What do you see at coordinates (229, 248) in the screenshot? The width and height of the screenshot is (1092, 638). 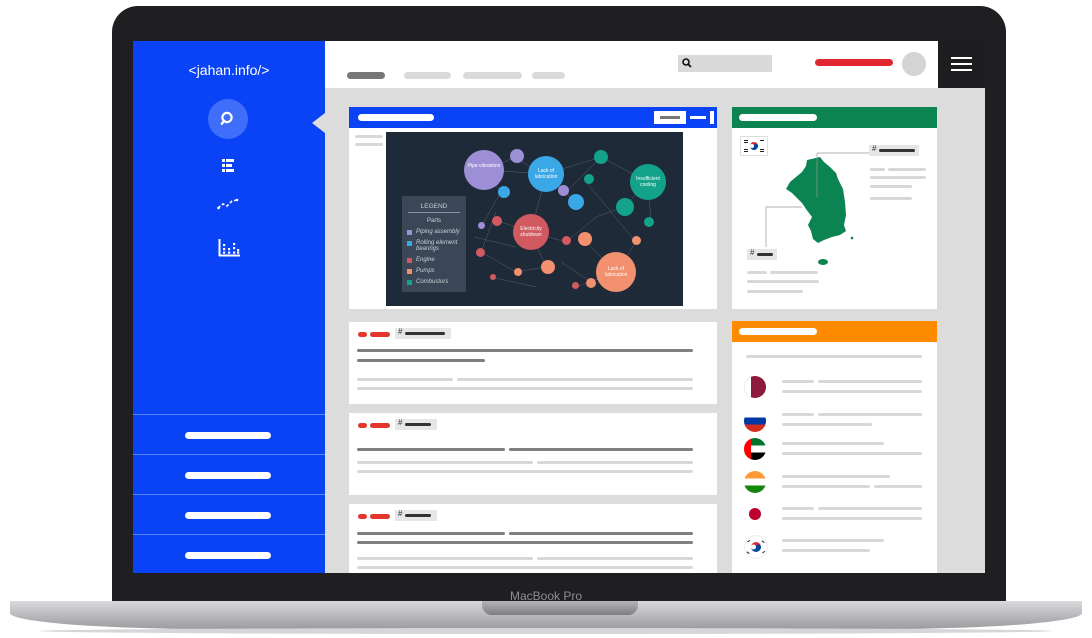 I see `bar-chart-icon` at bounding box center [229, 248].